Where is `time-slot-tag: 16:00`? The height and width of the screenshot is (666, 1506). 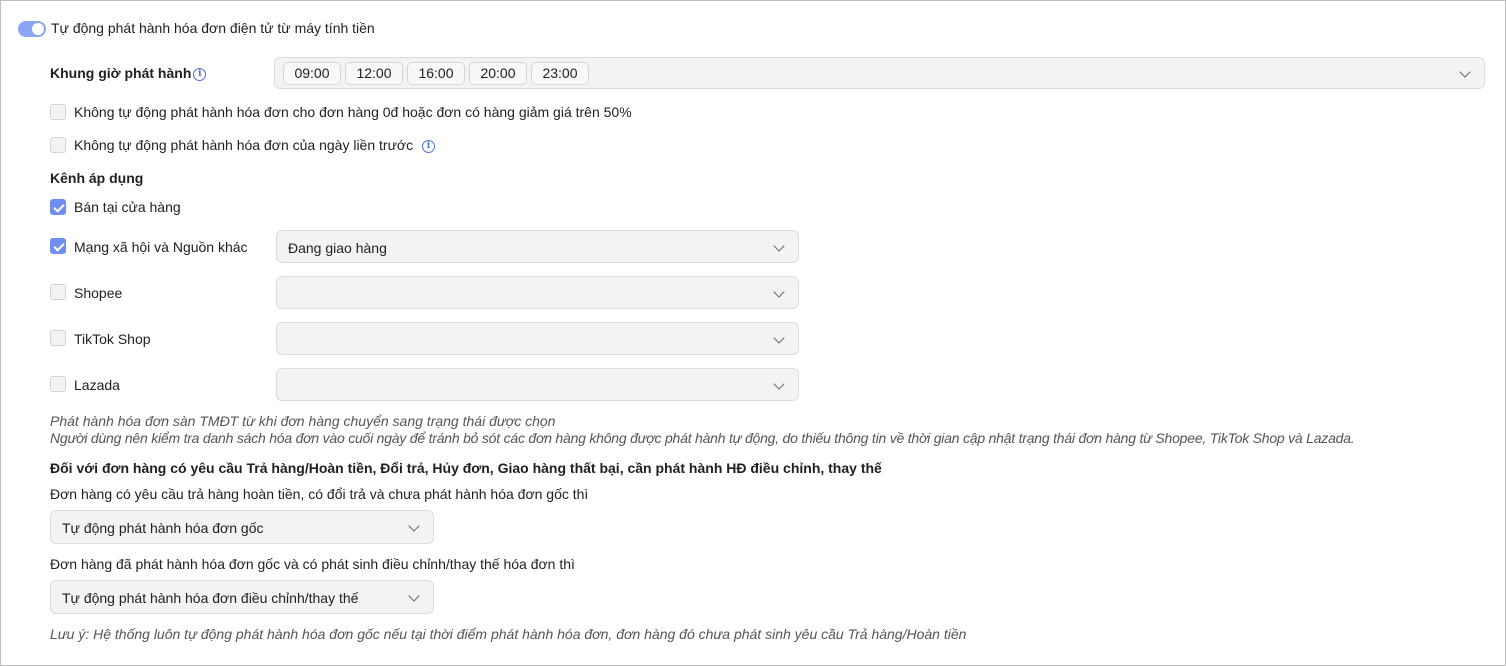 time-slot-tag: 16:00 is located at coordinates (436, 73).